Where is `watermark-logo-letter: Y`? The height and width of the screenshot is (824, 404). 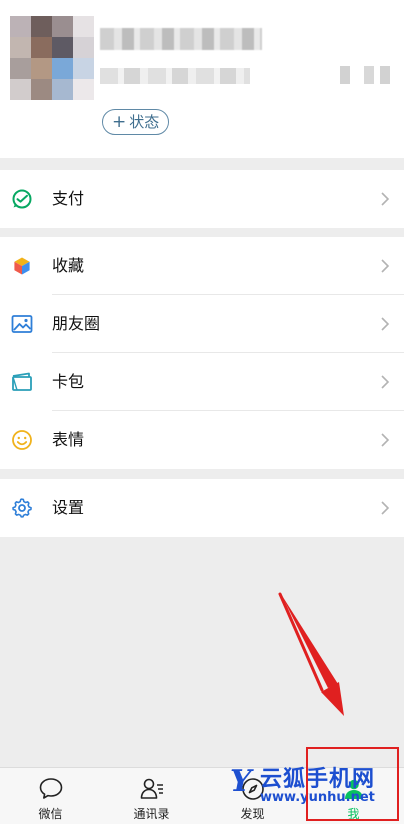
watermark-logo-letter: Y is located at coordinates (241, 781).